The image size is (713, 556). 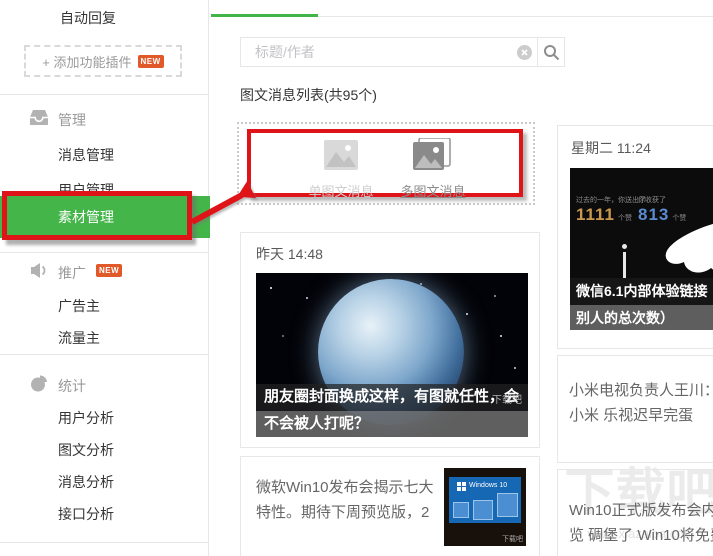 What do you see at coordinates (104, 120) in the screenshot?
I see `sidebar-group-manage: 管理` at bounding box center [104, 120].